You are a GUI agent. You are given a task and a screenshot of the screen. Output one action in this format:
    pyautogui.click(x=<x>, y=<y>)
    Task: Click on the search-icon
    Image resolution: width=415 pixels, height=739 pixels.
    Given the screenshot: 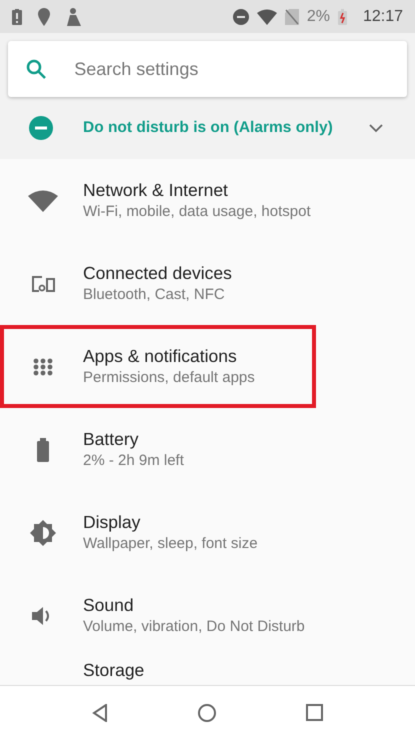 What is the action you would take?
    pyautogui.click(x=36, y=69)
    